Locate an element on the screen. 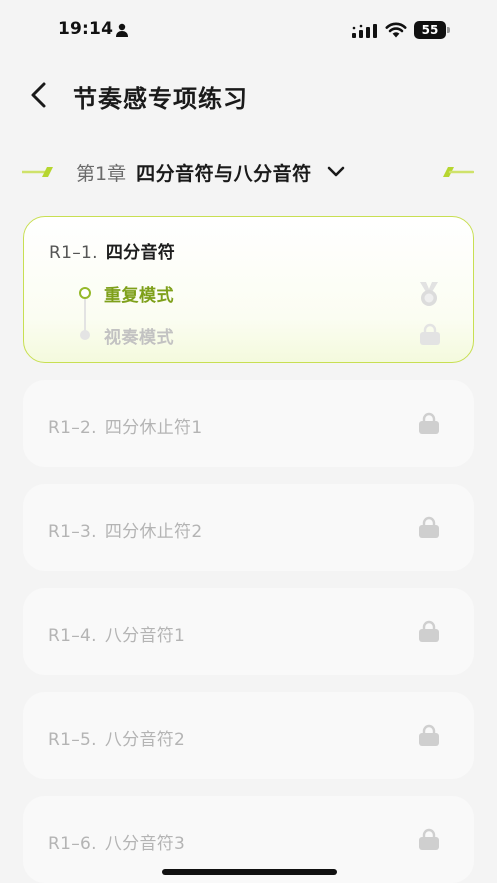  lesson-title: R1–4. 八分音符1 is located at coordinates (116, 633).